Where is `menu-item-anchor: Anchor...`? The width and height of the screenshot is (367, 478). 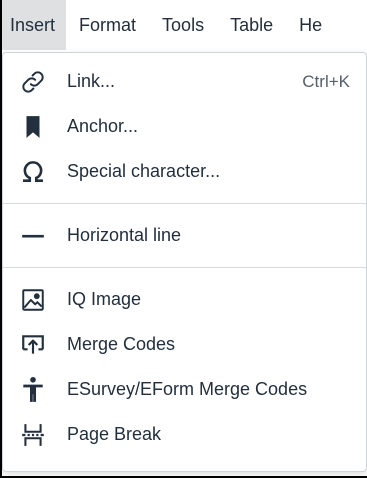 menu-item-anchor: Anchor... is located at coordinates (184, 126).